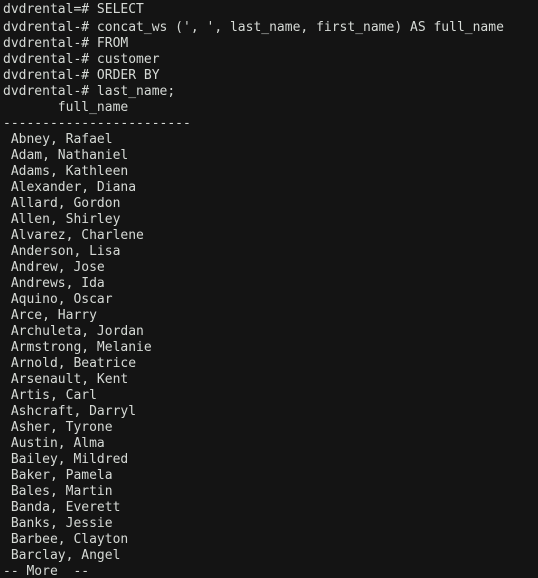 This screenshot has width=538, height=578. I want to click on query-line-select: dvdrental=# SELECT, so click(73, 9).